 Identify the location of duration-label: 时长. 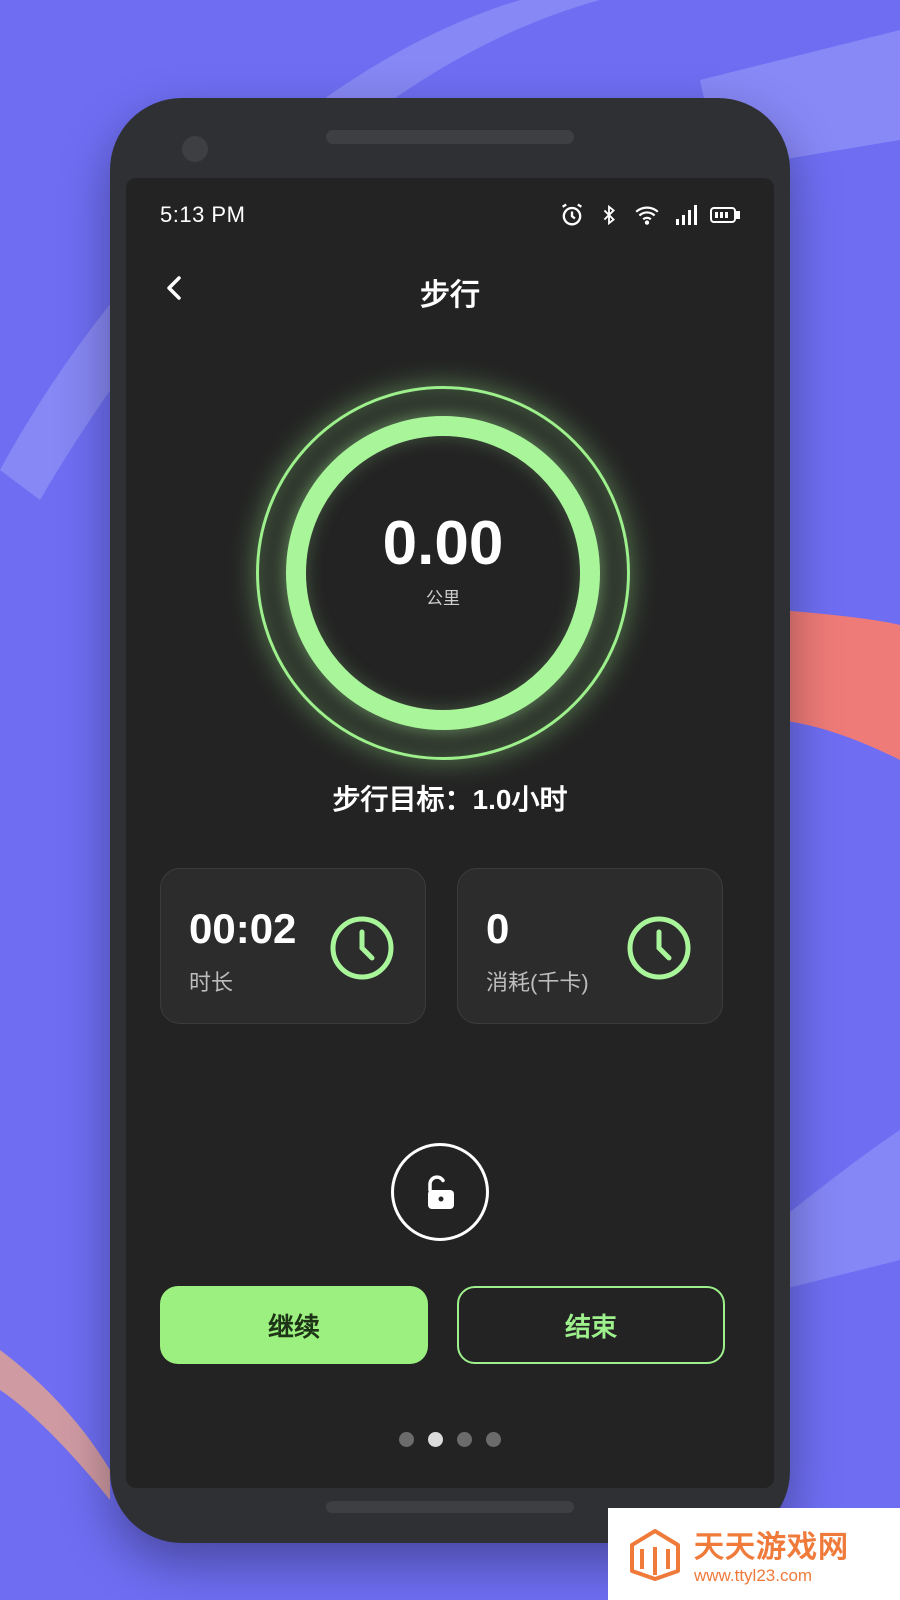
(211, 982).